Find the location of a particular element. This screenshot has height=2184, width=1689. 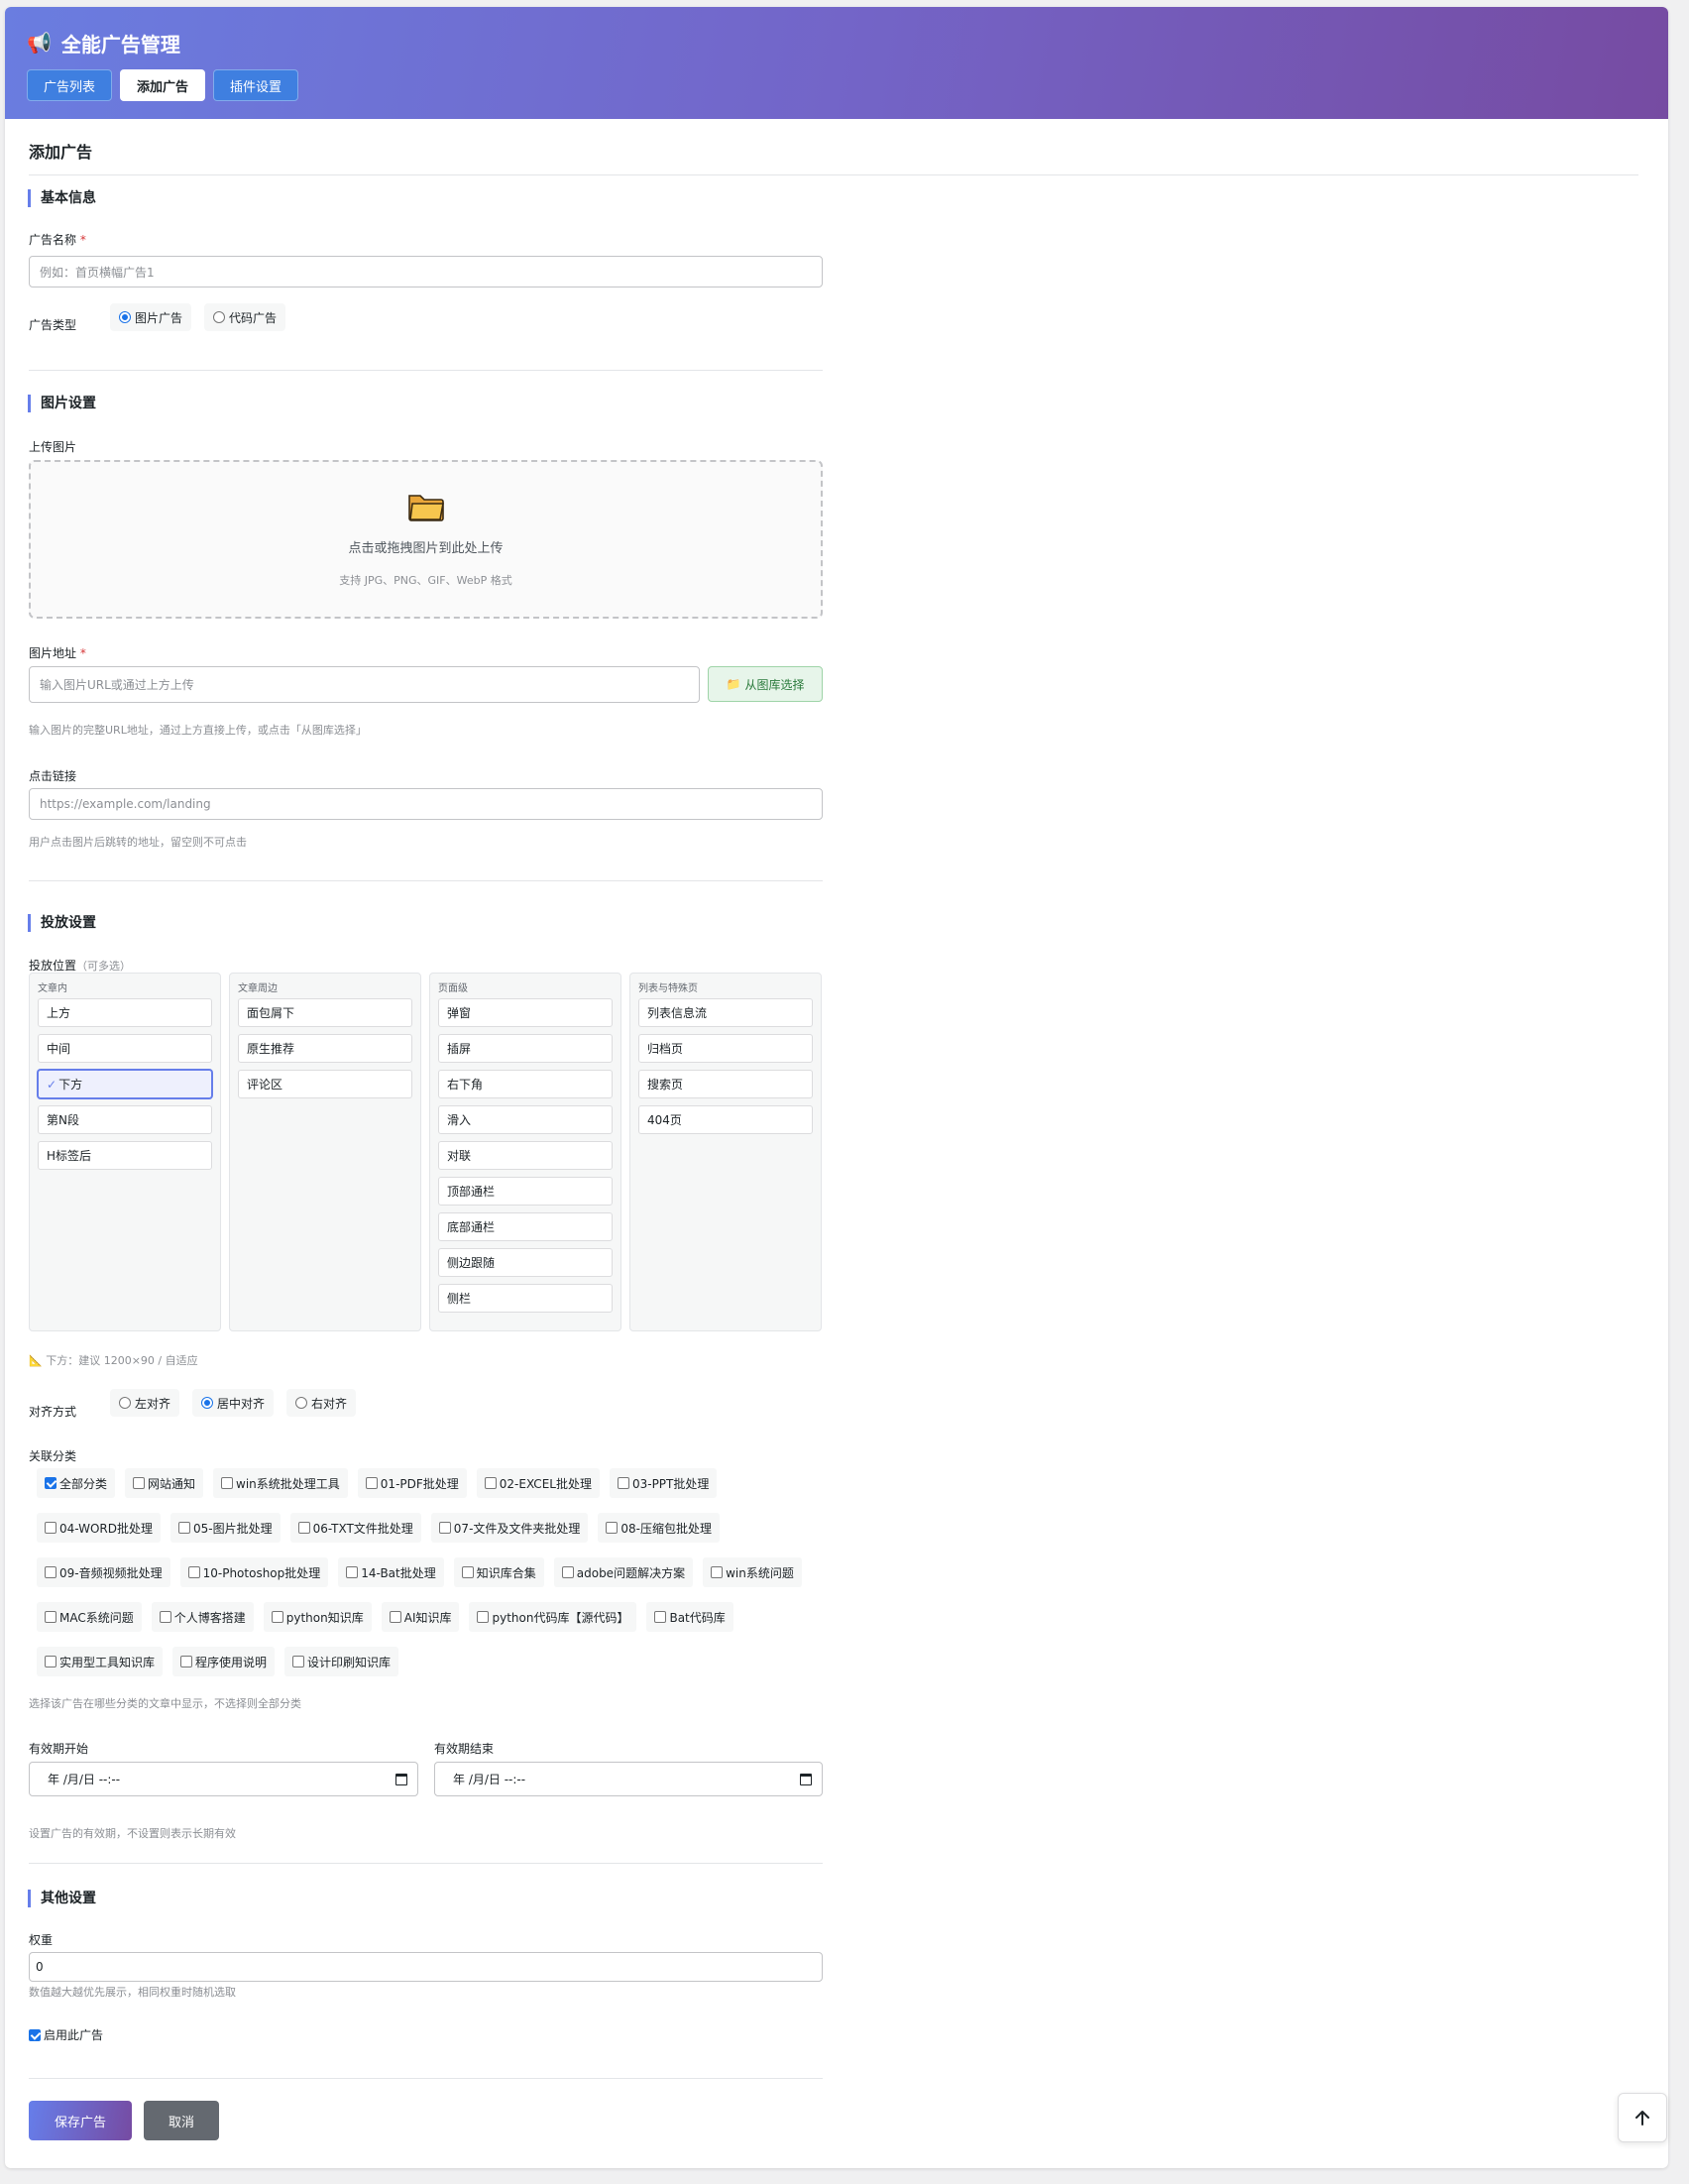

position-item: 弹窗 is located at coordinates (525, 1012).